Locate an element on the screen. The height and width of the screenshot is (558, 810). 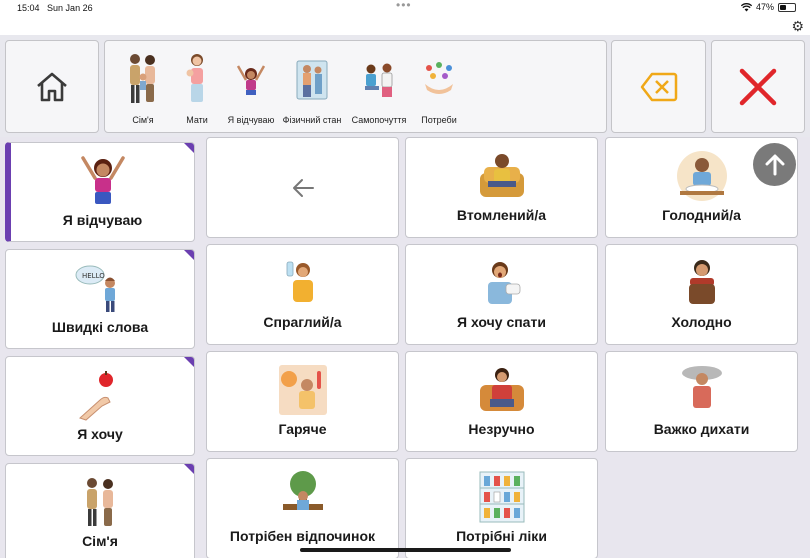
tile-hard-to-breathe: Важко дихати is located at coordinates (701, 401).